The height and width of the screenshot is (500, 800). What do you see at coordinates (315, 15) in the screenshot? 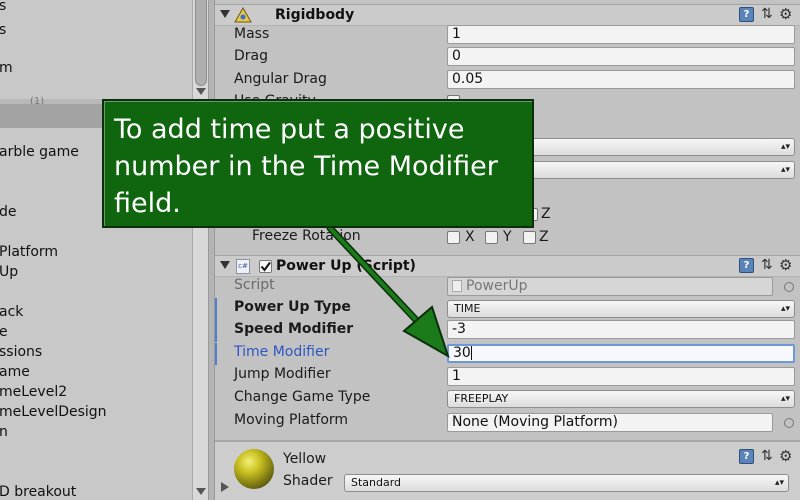
I see `rigidbody-title: Rigidbody` at bounding box center [315, 15].